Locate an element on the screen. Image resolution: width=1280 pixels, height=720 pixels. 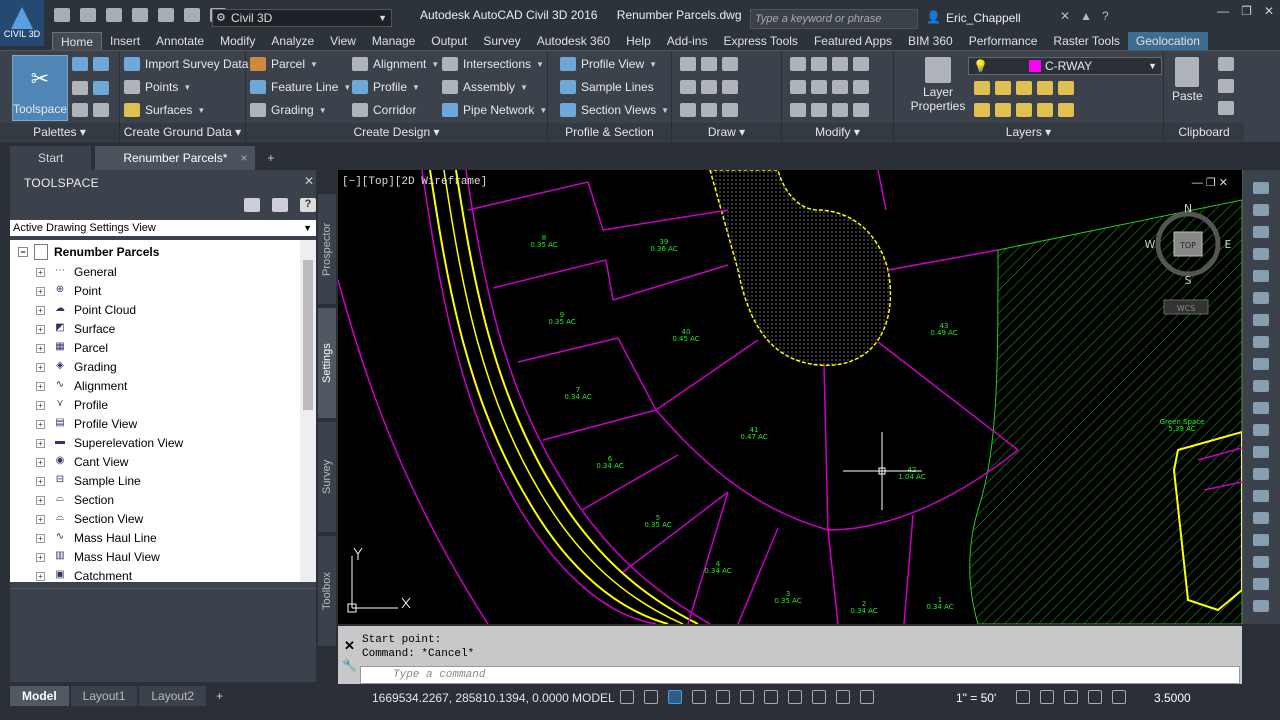
auto-scale-icon is located at coordinates (867, 697).